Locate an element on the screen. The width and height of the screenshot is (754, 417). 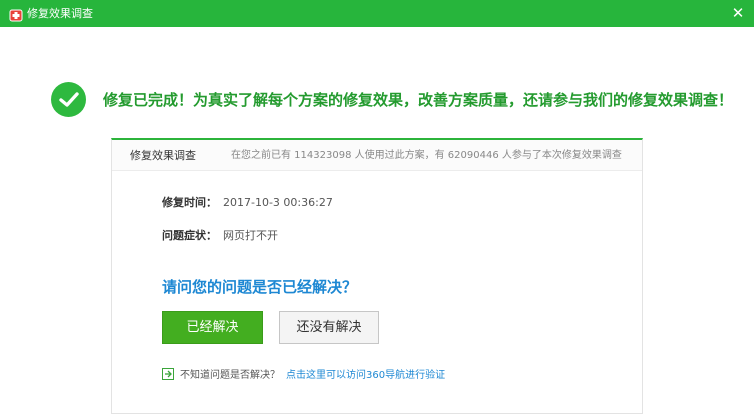
check-circle-icon is located at coordinates (68, 99).